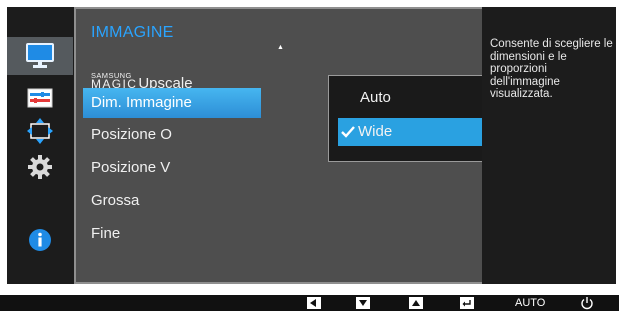 The width and height of the screenshot is (619, 315). What do you see at coordinates (280, 47) in the screenshot?
I see `scroll-up-icon: ▲` at bounding box center [280, 47].